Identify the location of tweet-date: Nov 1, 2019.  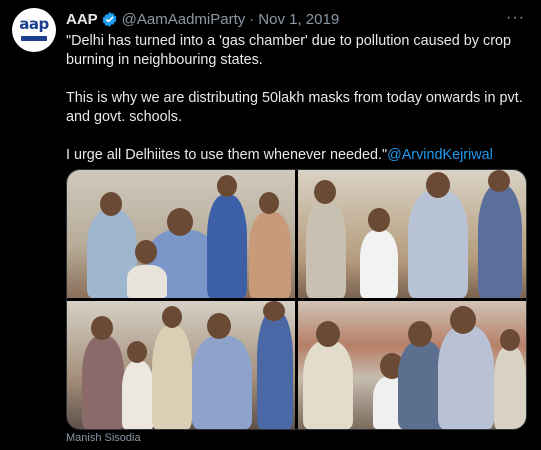
(298, 19).